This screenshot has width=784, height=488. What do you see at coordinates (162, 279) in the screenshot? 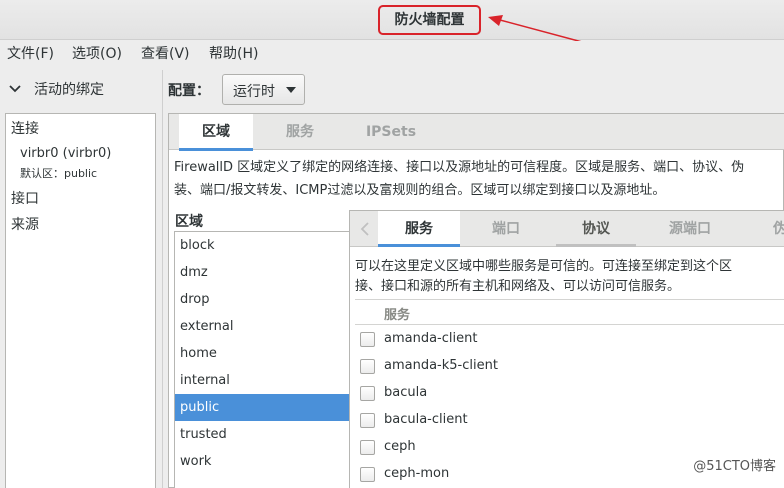
I see `panel-separator` at bounding box center [162, 279].